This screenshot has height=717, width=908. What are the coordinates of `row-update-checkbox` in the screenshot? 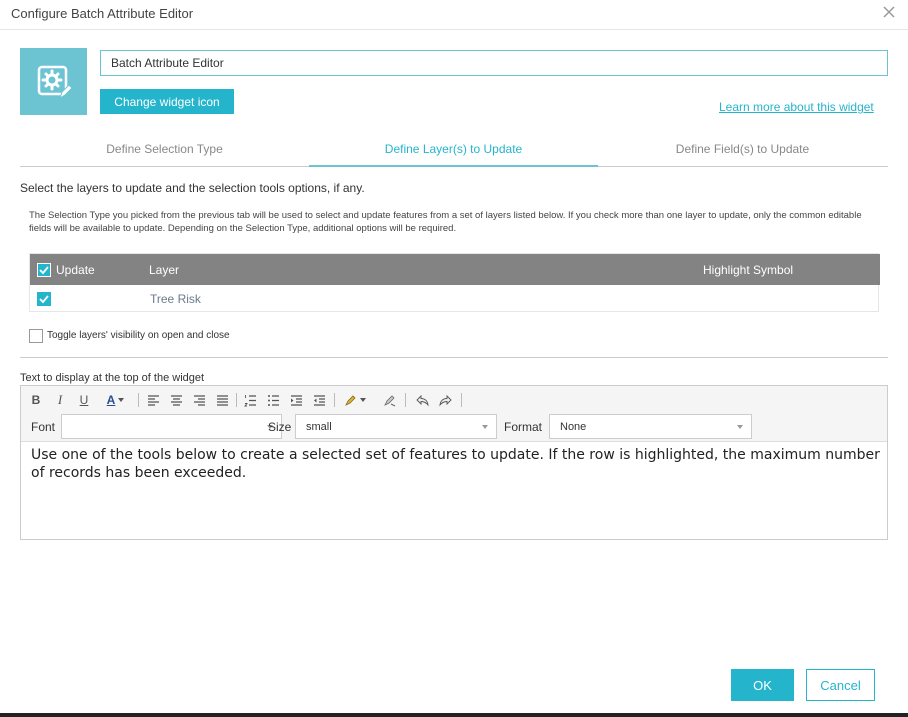 It's located at (44, 299).